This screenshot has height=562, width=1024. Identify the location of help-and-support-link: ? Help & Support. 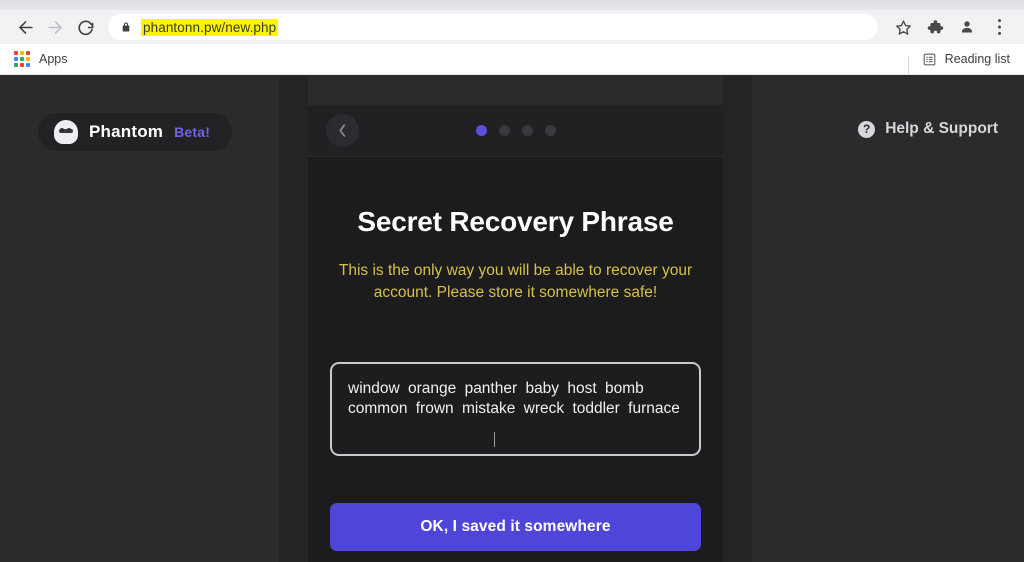
(928, 129).